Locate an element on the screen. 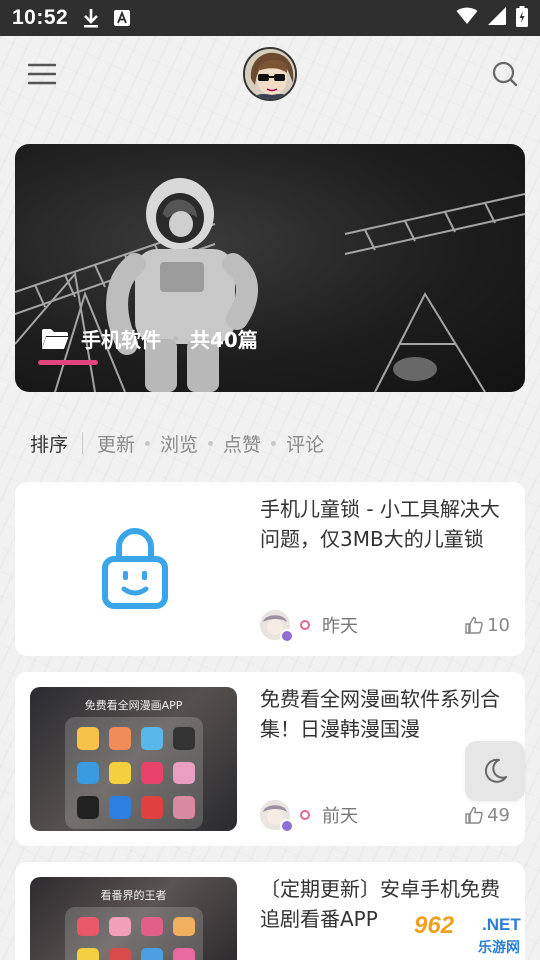 The height and width of the screenshot is (960, 540). lock-icon is located at coordinates (135, 570).